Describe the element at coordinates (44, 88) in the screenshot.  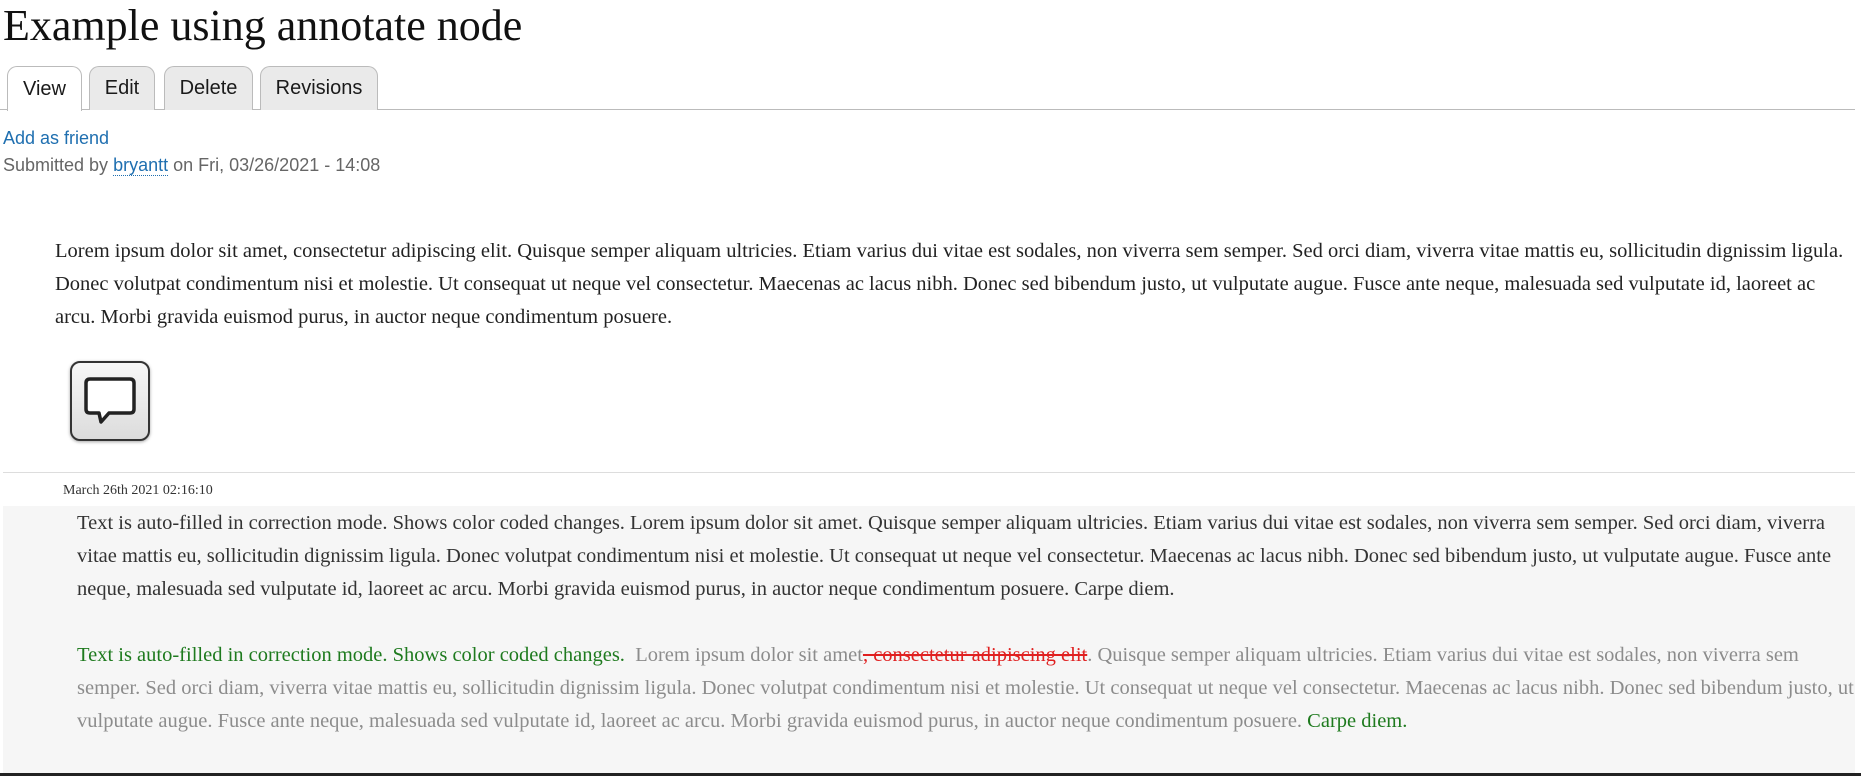
I see `tab-view: View` at that location.